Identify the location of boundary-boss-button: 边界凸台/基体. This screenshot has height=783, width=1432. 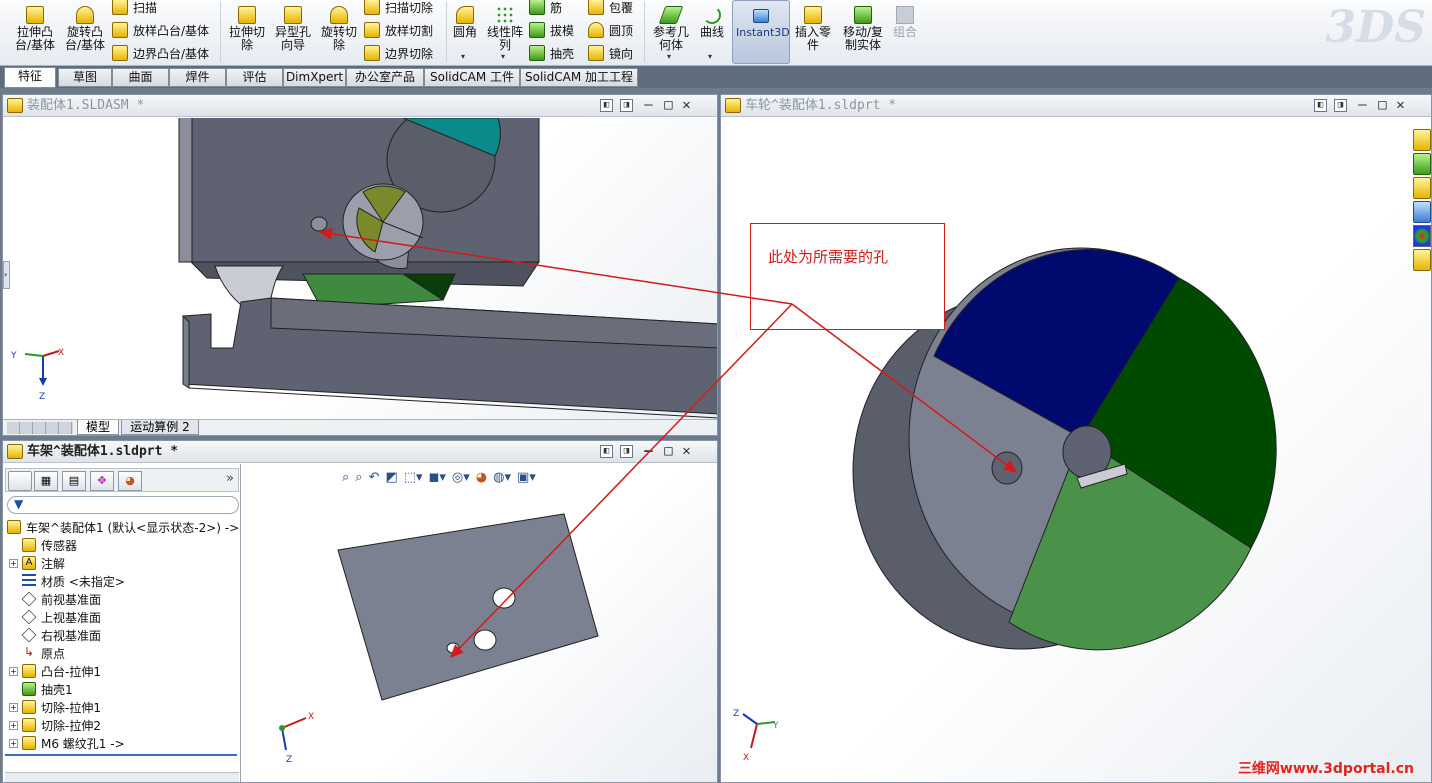
(160, 53).